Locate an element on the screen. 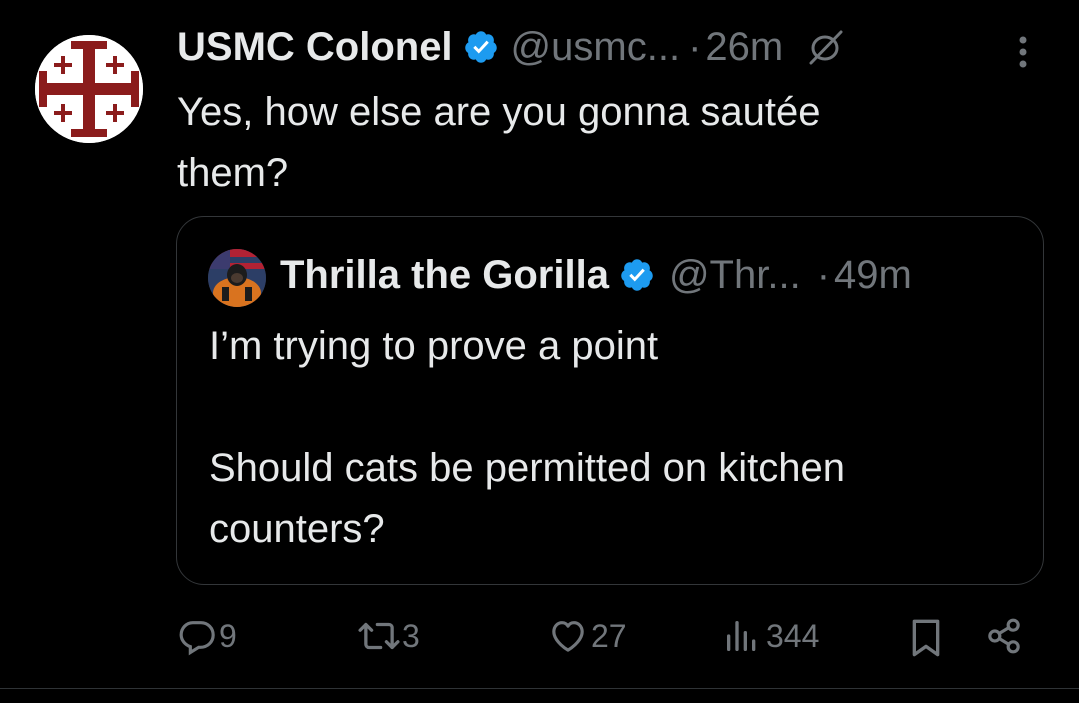 This screenshot has height=703, width=1079. quoted-text-line: counters? is located at coordinates (297, 529).